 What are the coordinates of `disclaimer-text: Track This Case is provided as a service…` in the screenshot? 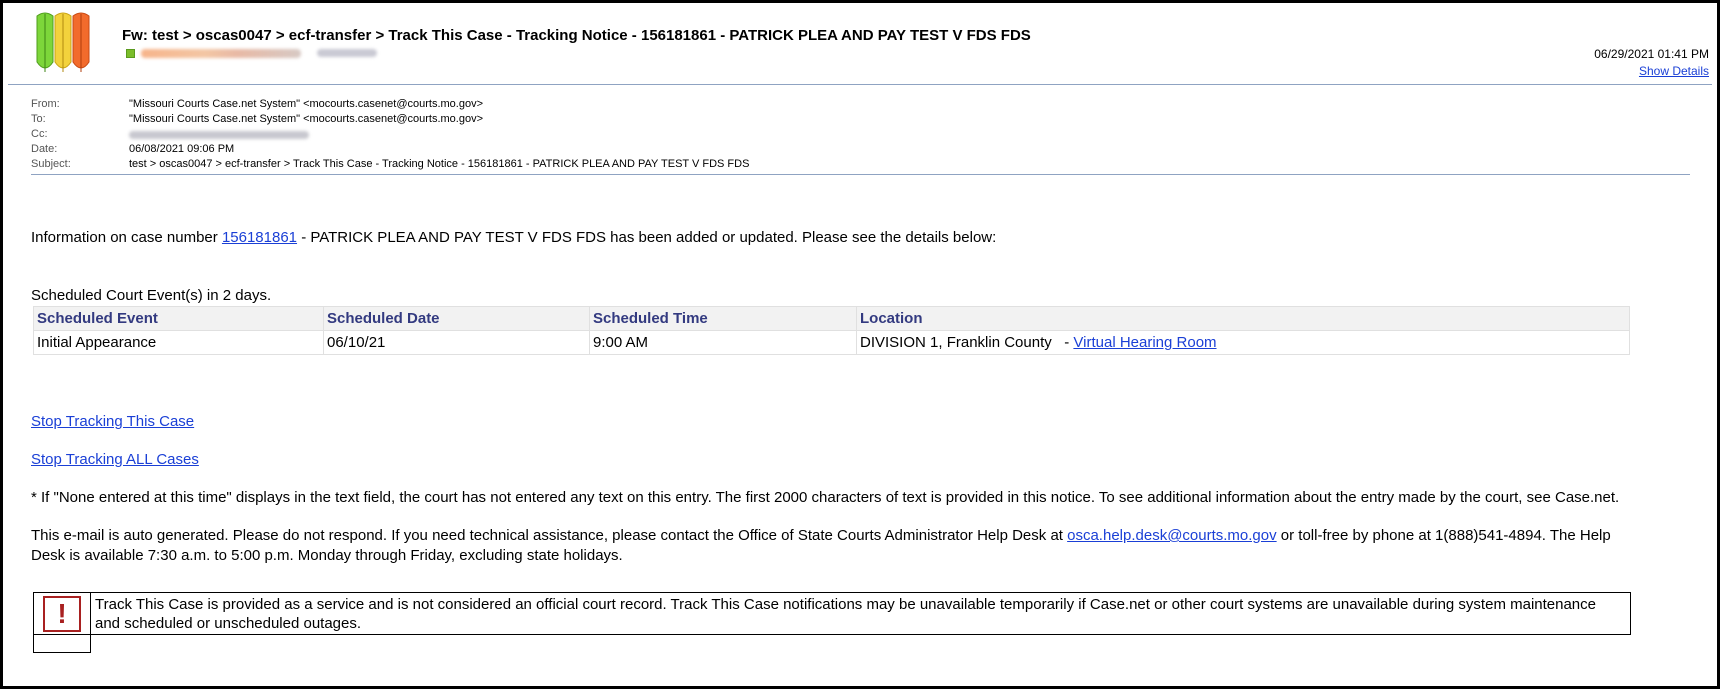 It's located at (845, 614).